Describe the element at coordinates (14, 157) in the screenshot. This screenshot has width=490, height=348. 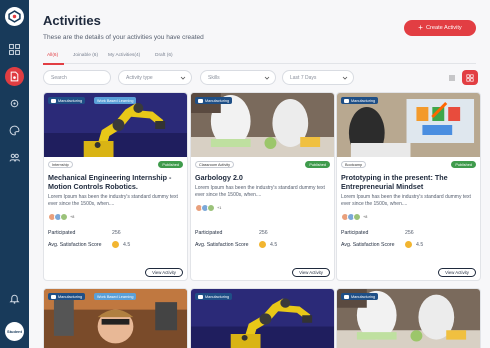
I see `users-icon` at that location.